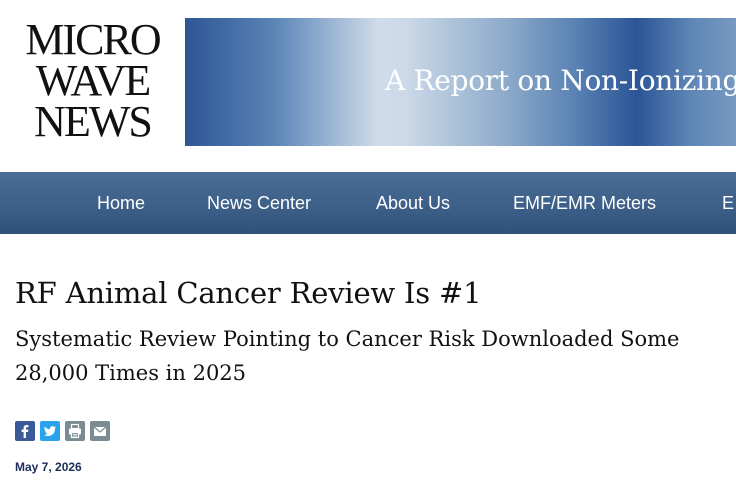 This screenshot has height=485, width=736. I want to click on email-share-button, so click(100, 431).